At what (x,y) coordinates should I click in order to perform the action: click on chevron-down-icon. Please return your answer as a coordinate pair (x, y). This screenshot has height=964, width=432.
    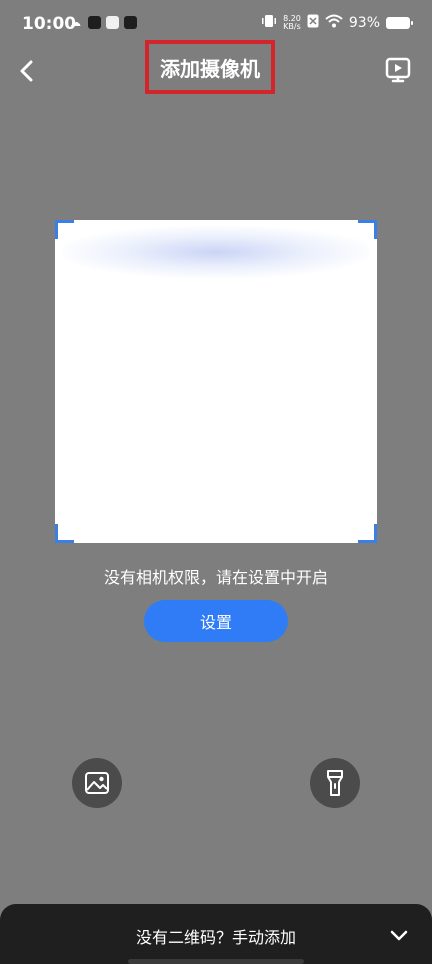
    Looking at the image, I should click on (399, 935).